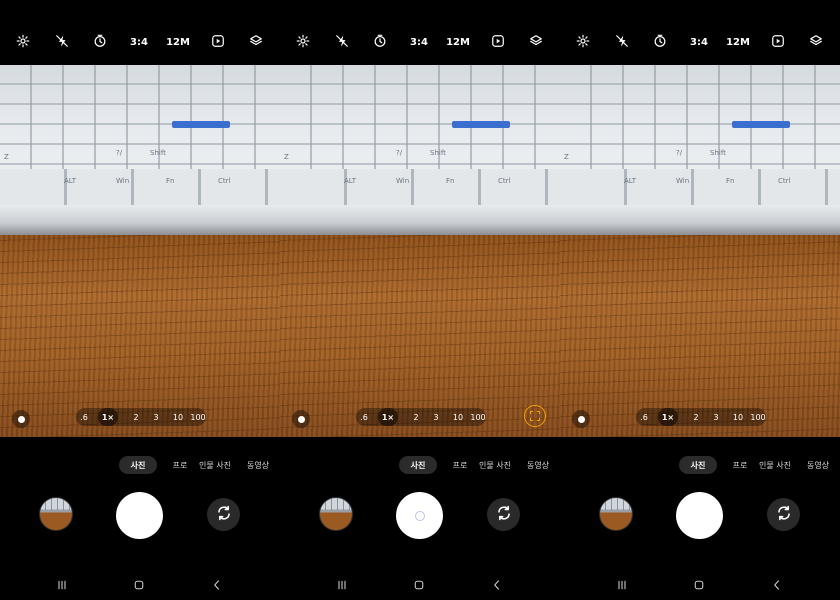 The width and height of the screenshot is (840, 600). Describe the element at coordinates (170, 181) in the screenshot. I see `keyboard-key-label: Fn` at that location.